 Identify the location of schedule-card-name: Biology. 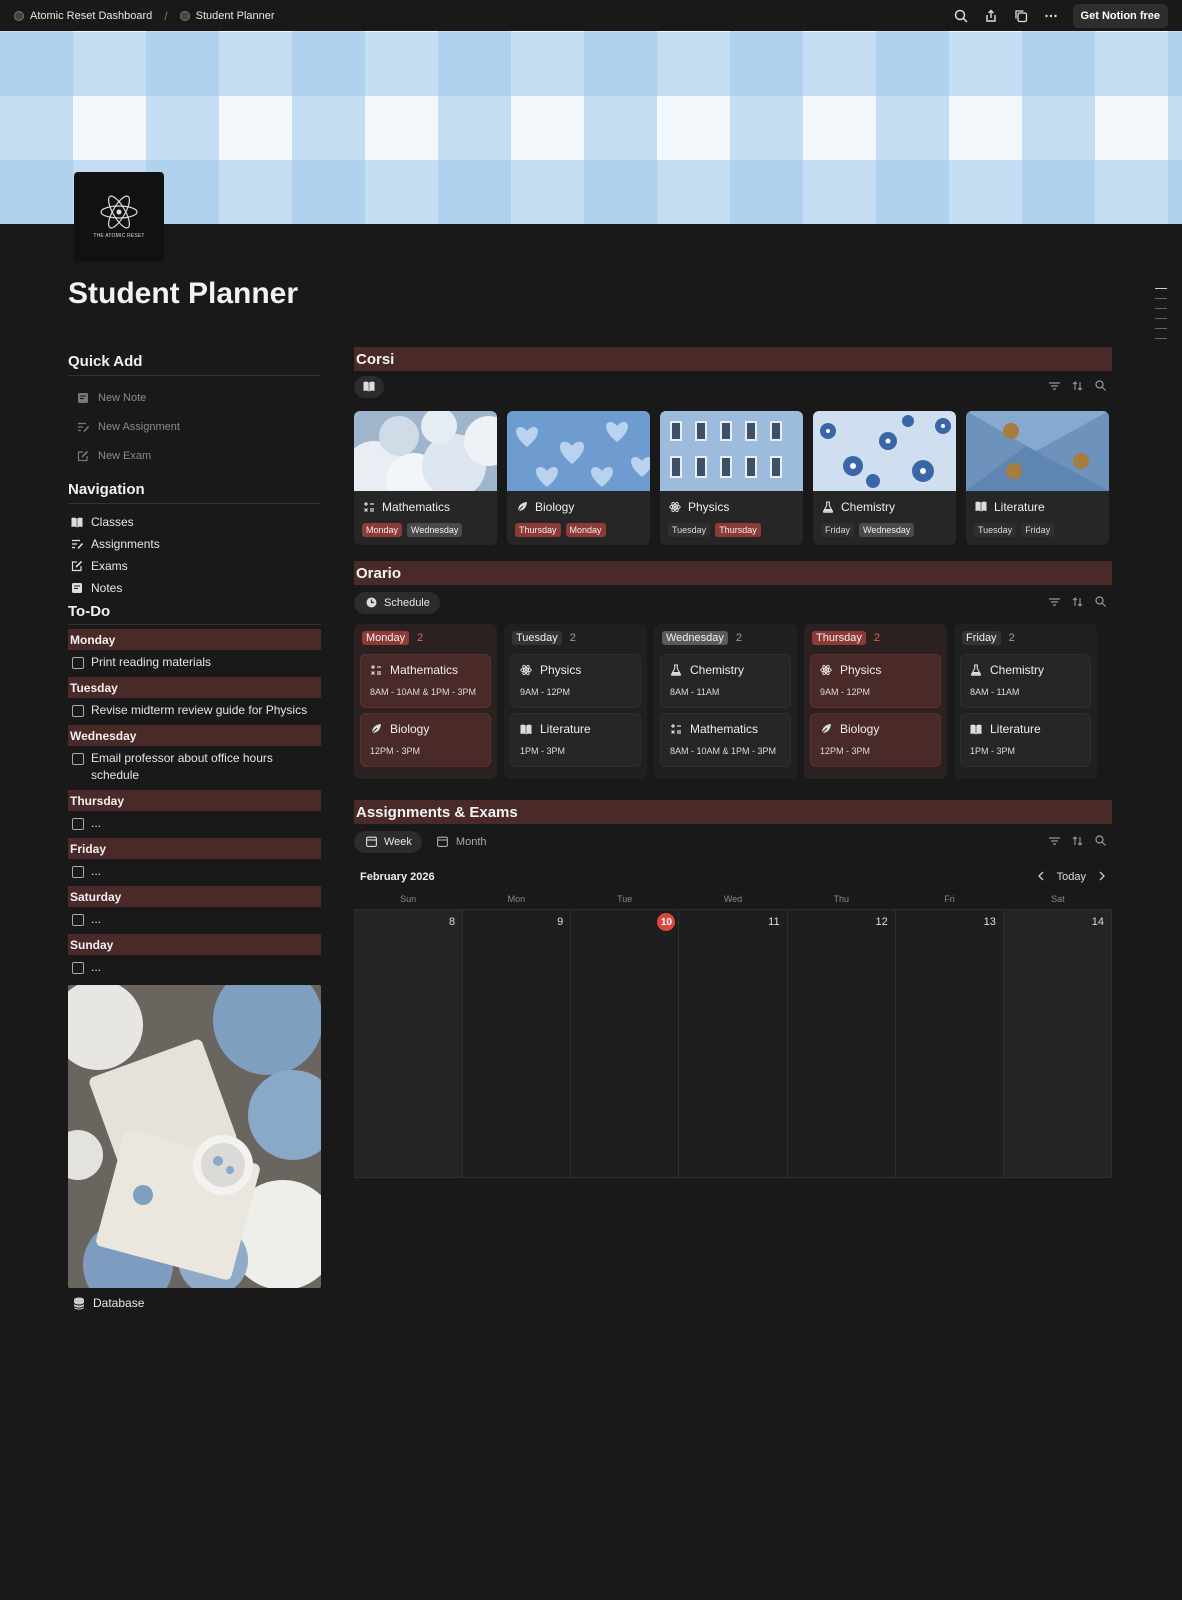
(410, 729).